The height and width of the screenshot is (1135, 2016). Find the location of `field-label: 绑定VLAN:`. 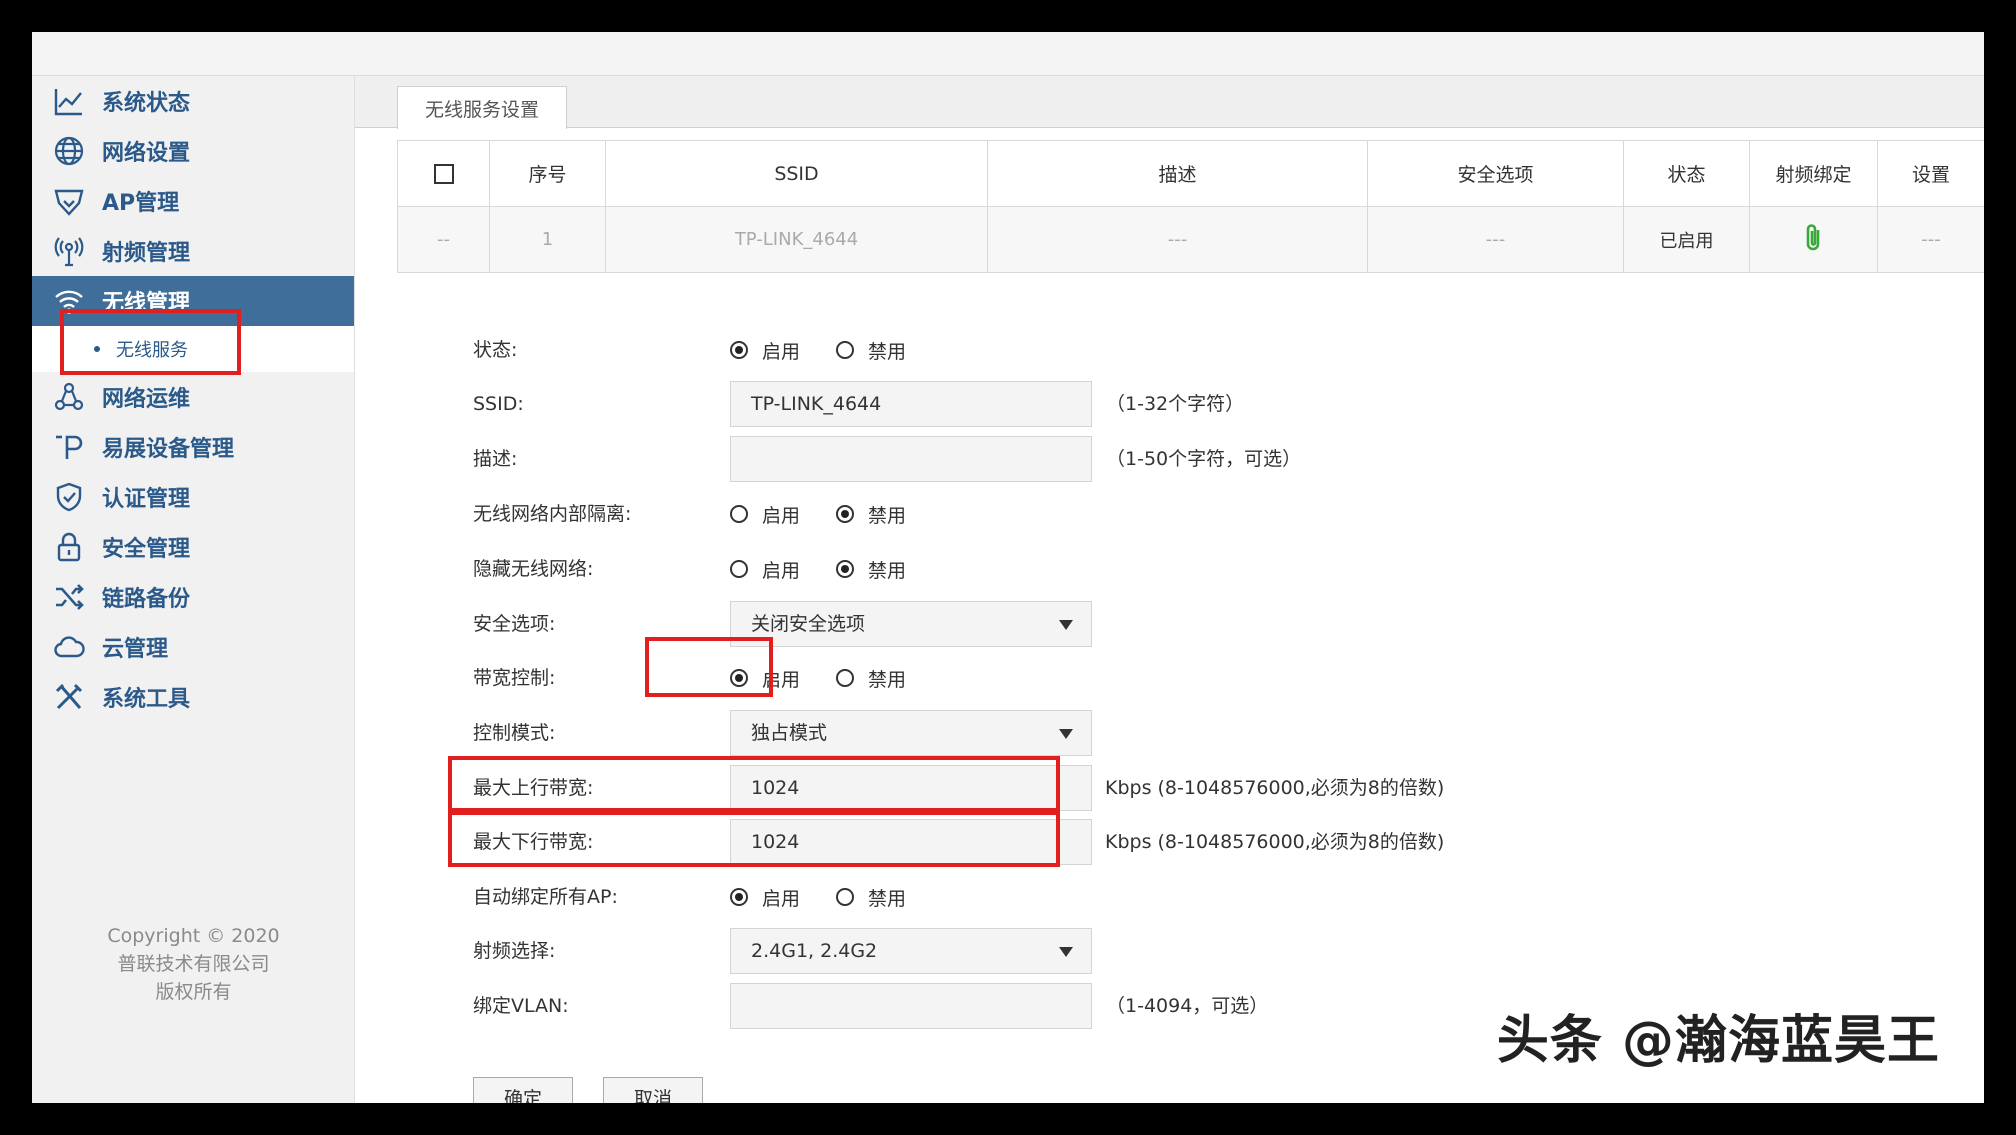

field-label: 绑定VLAN: is located at coordinates (521, 1006).